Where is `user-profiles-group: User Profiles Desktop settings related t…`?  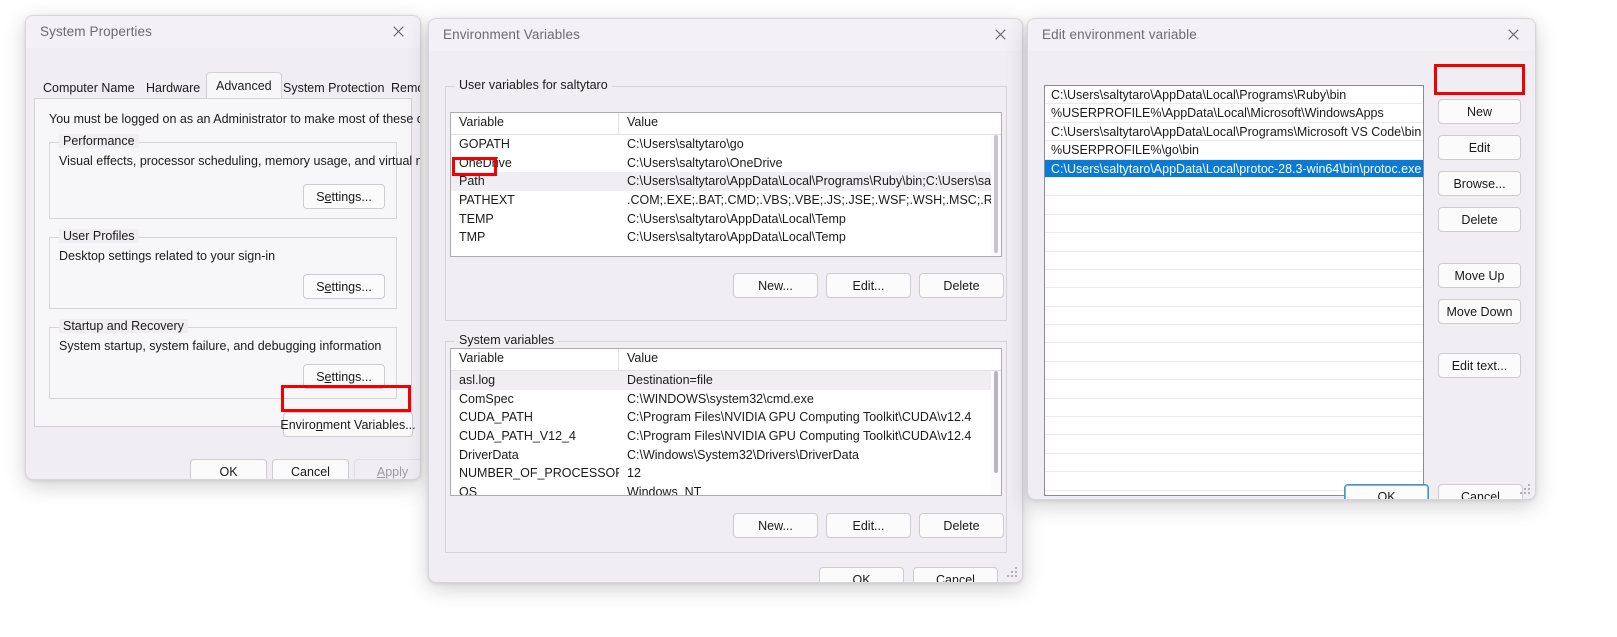 user-profiles-group: User Profiles Desktop settings related t… is located at coordinates (223, 269).